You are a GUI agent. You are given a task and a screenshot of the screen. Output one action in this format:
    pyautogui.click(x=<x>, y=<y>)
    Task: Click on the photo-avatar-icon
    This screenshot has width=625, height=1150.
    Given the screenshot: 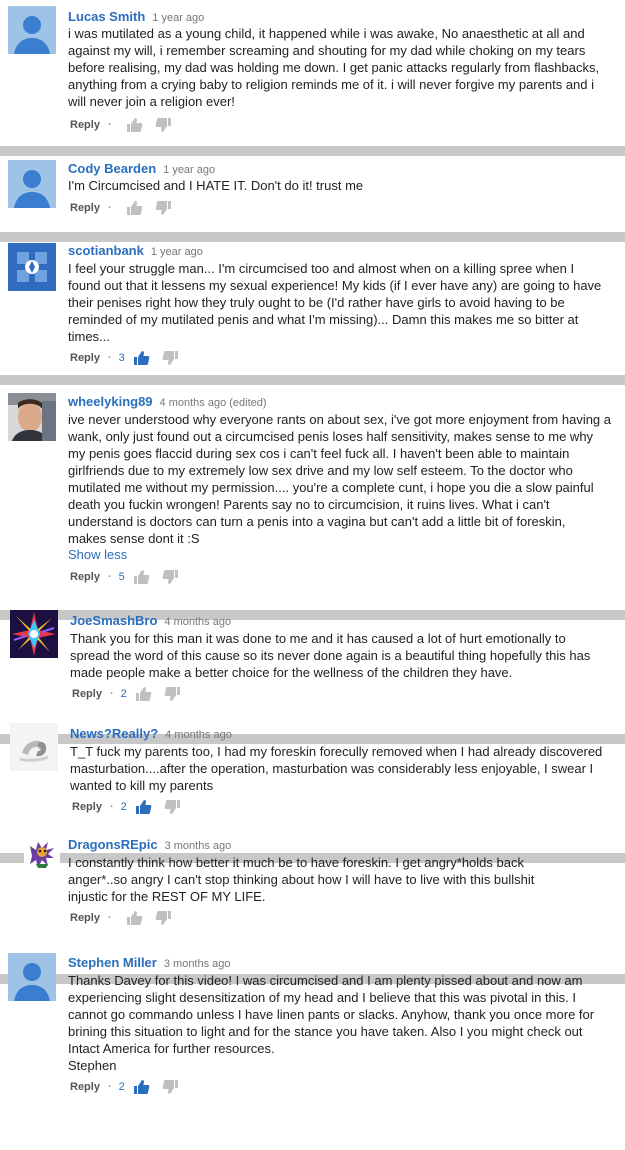 What is the action you would take?
    pyautogui.click(x=32, y=417)
    